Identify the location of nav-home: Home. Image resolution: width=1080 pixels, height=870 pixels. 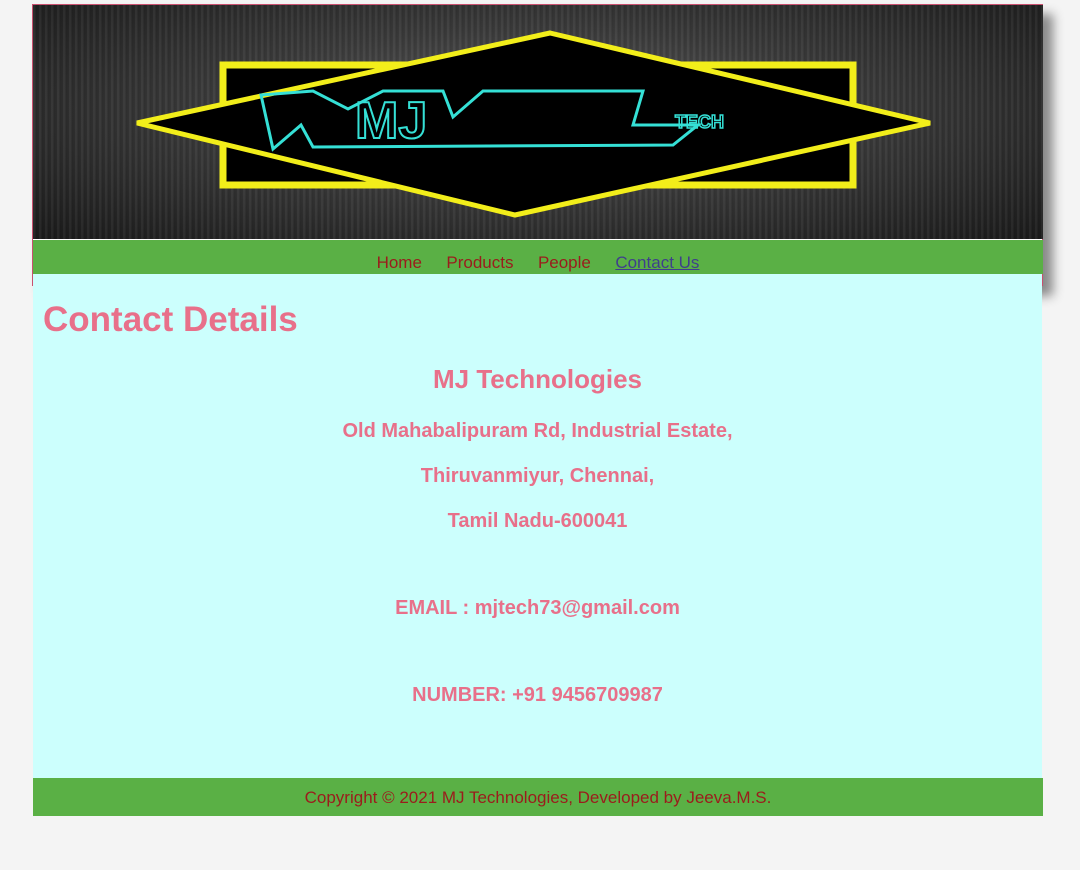
(399, 257).